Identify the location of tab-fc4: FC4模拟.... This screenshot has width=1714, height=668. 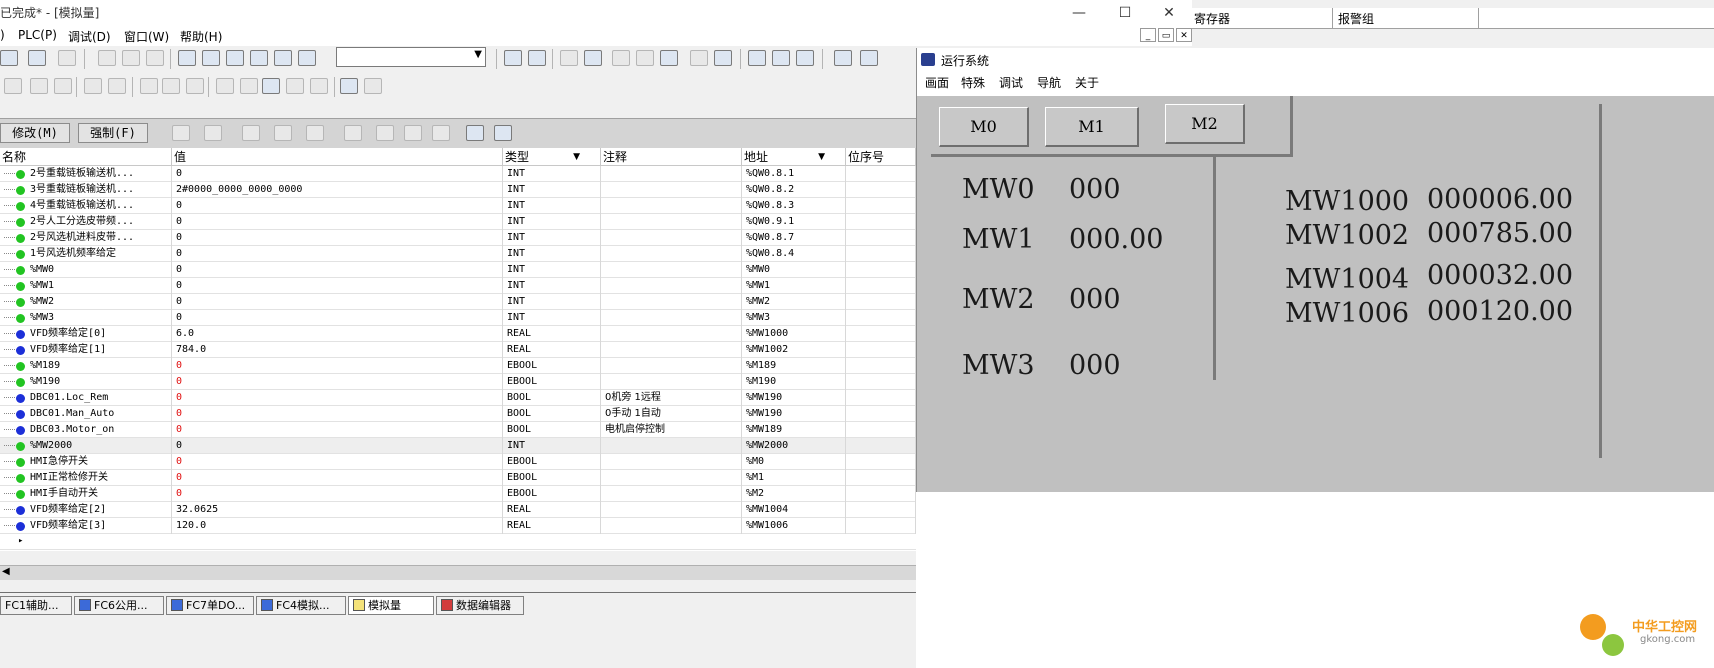
(301, 605).